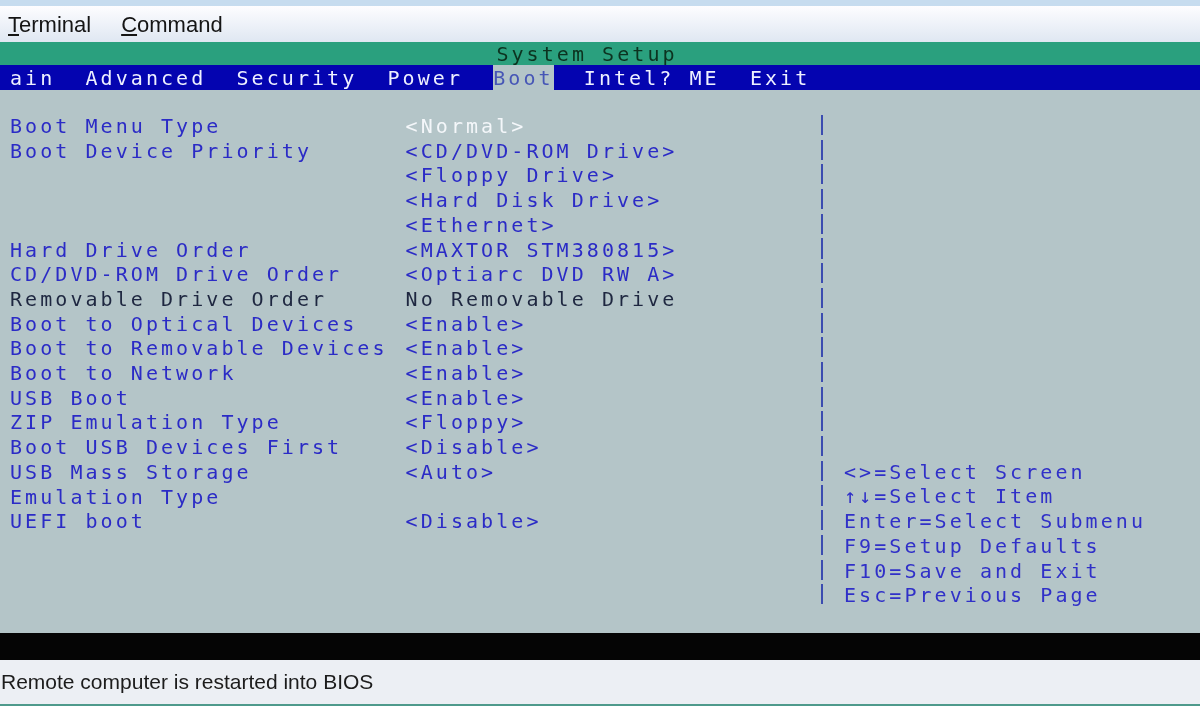 The image size is (1200, 720). I want to click on setting-label: Removable Drive Order, so click(169, 299).